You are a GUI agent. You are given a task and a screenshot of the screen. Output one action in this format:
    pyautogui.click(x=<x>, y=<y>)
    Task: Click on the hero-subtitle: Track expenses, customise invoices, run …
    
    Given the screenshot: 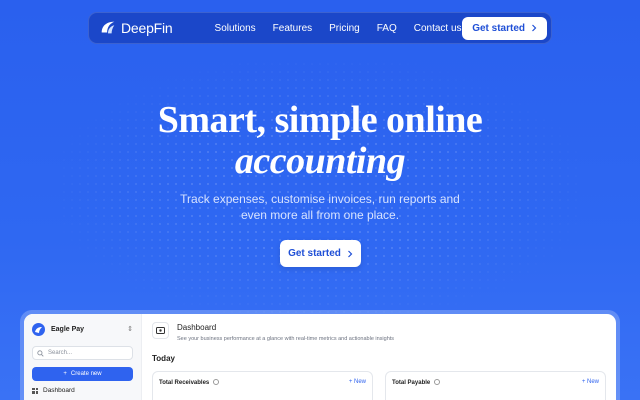 What is the action you would take?
    pyautogui.click(x=320, y=207)
    